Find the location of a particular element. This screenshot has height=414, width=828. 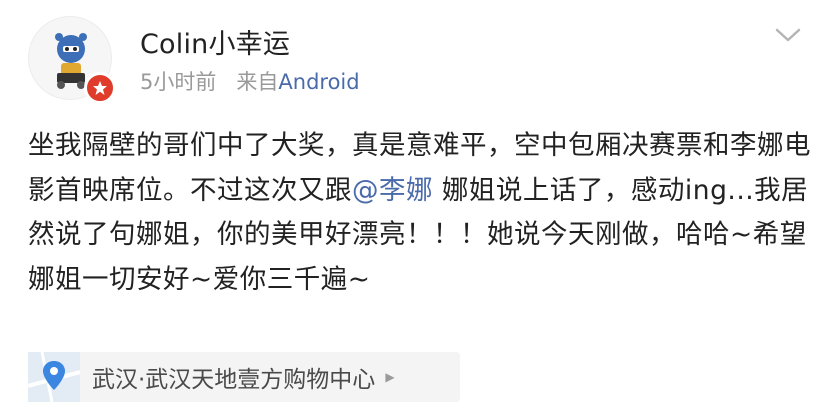

username: Colin小幸运 is located at coordinates (215, 41).